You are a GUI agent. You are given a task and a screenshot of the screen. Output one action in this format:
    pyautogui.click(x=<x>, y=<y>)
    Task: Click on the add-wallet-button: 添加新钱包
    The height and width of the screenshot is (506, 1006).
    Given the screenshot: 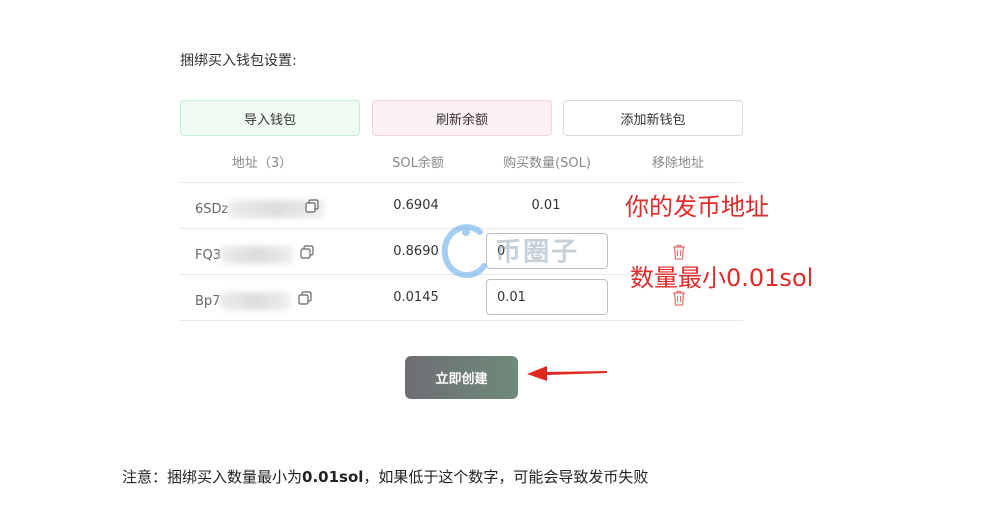 What is the action you would take?
    pyautogui.click(x=653, y=118)
    